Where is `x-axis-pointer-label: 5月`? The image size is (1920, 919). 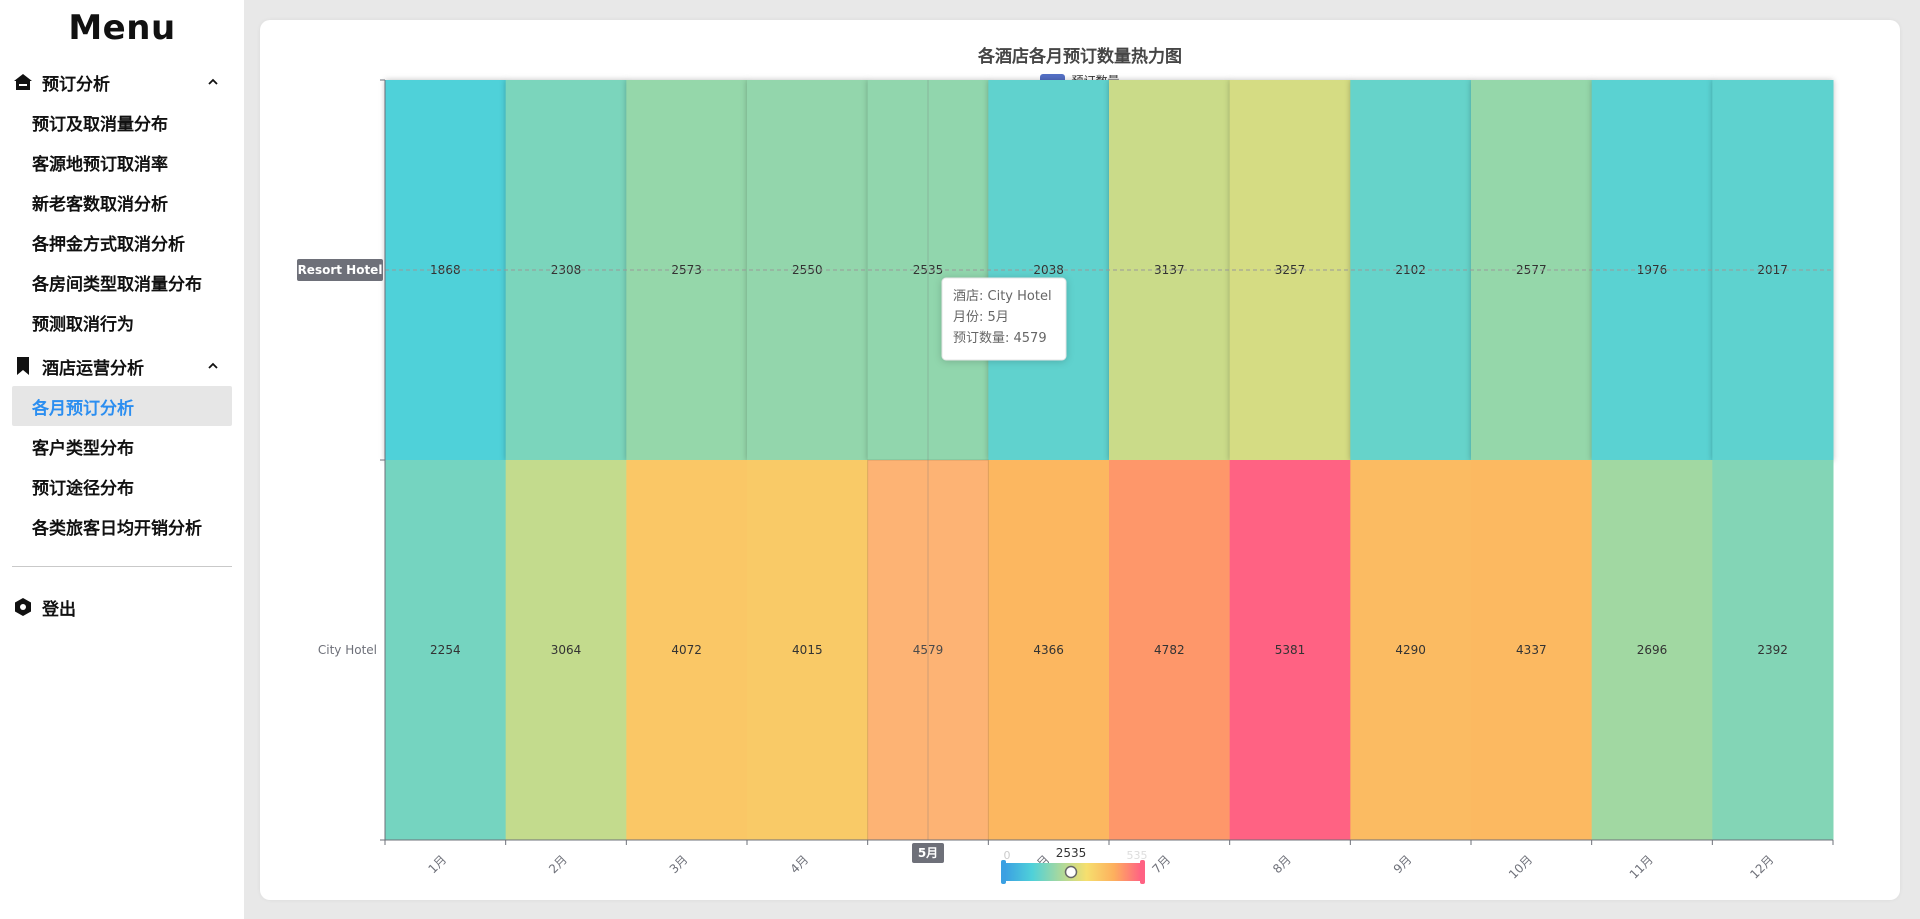
x-axis-pointer-label: 5月 is located at coordinates (928, 853).